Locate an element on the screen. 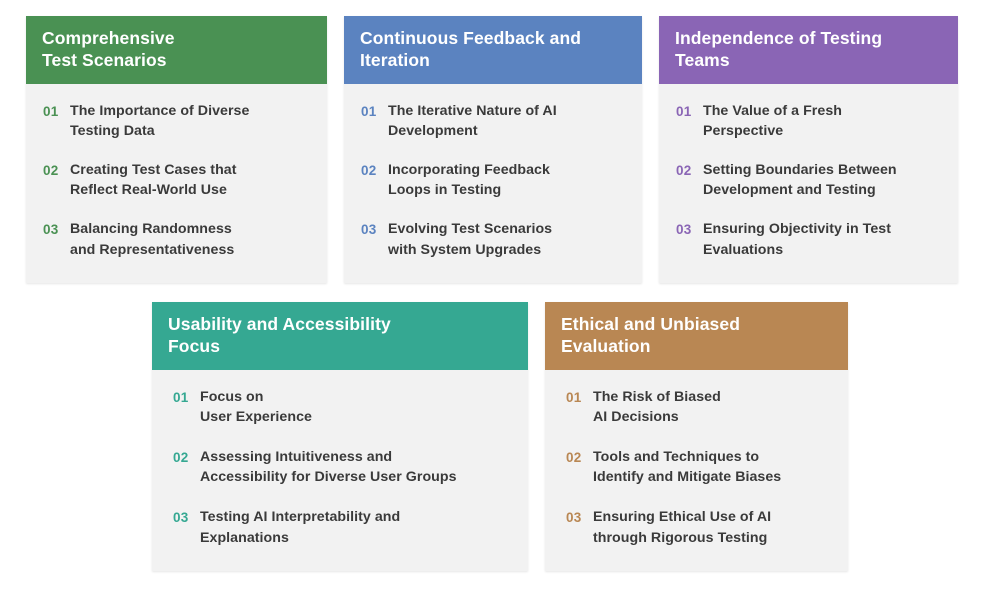  card-title: Ethical and Unbiased Evaluation is located at coordinates (650, 335).